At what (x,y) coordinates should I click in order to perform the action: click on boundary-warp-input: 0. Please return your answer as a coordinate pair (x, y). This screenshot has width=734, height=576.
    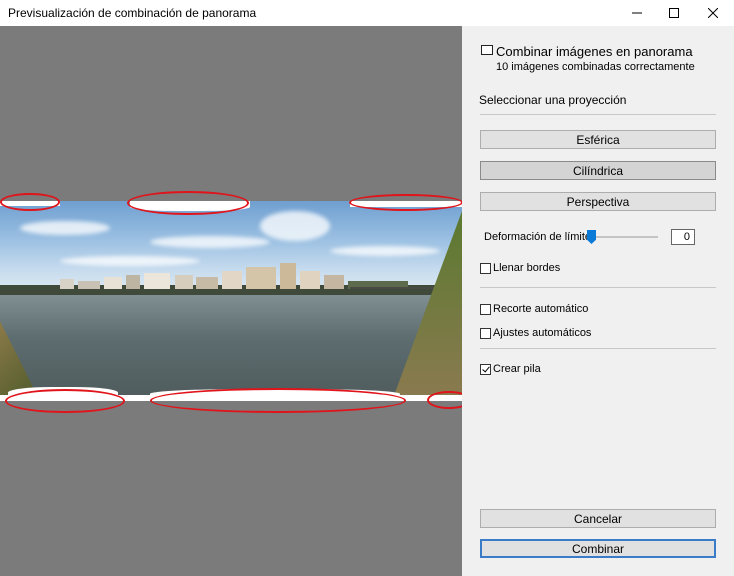
    Looking at the image, I should click on (683, 237).